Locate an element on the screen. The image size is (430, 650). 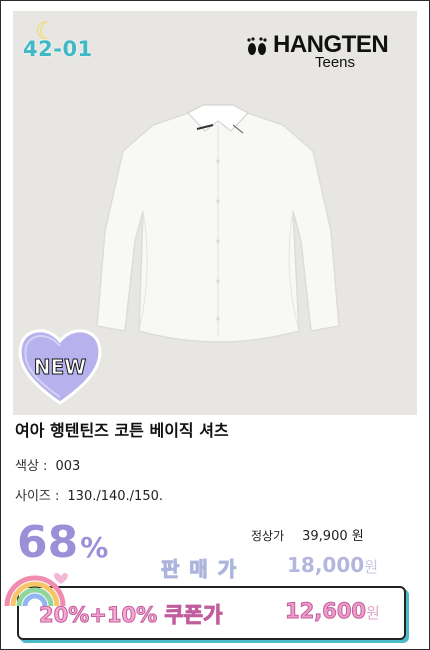
discount-rate: 68% is located at coordinates (62, 542).